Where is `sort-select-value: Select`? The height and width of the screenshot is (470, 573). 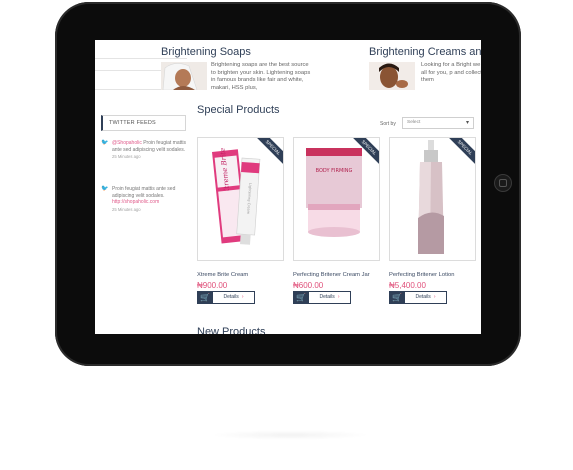 sort-select-value: Select is located at coordinates (414, 122).